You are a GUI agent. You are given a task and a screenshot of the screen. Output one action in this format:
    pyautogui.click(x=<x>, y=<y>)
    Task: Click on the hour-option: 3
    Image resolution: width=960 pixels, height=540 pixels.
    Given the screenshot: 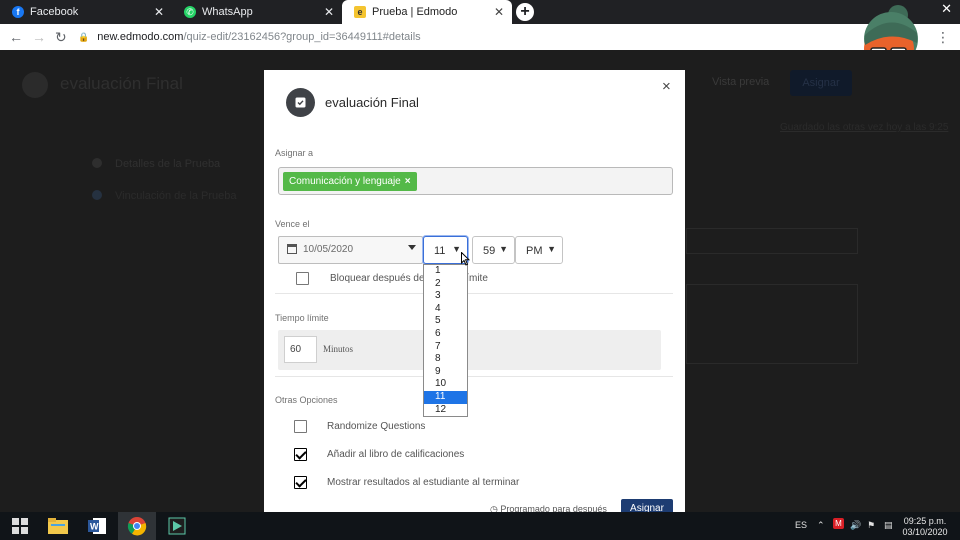 What is the action you would take?
    pyautogui.click(x=445, y=296)
    